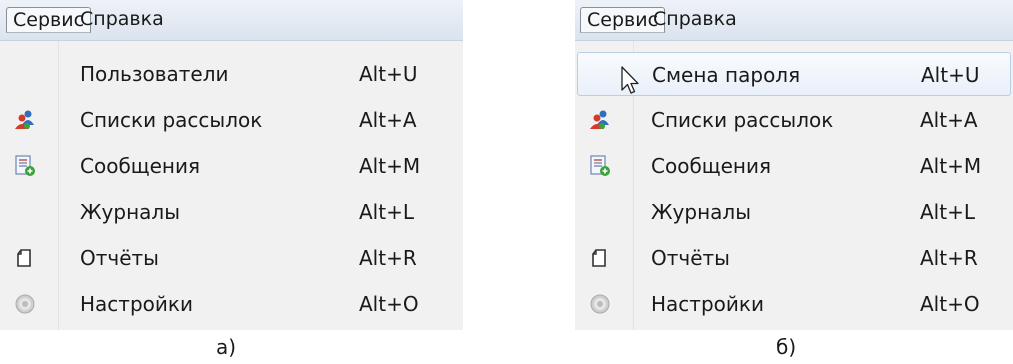 Image resolution: width=1013 pixels, height=364 pixels. What do you see at coordinates (786, 347) in the screenshot?
I see `caption-b: б)` at bounding box center [786, 347].